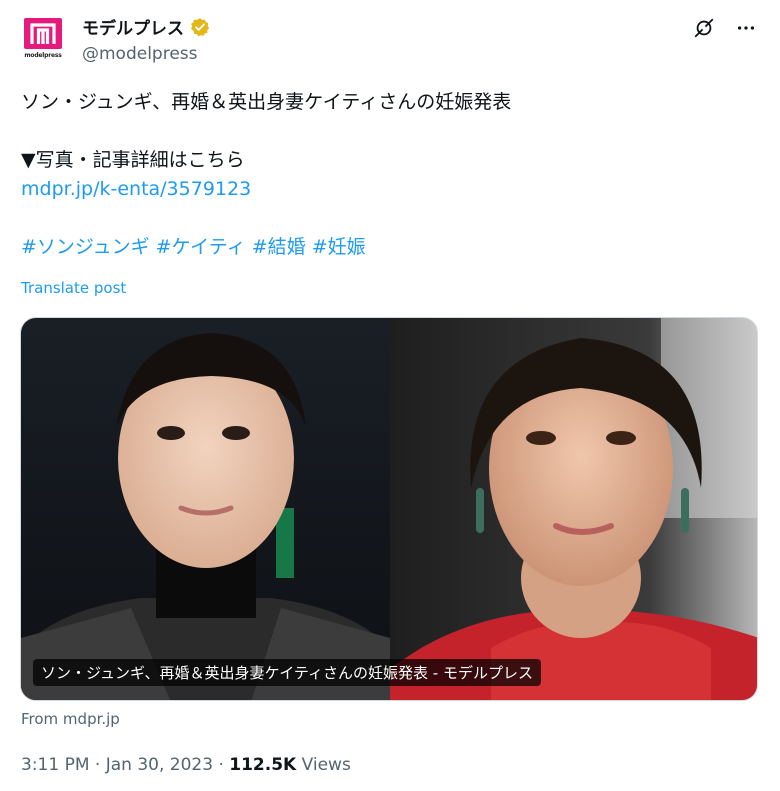 This screenshot has height=791, width=780. What do you see at coordinates (70, 719) in the screenshot?
I see `link-source: From mdpr.jp` at bounding box center [70, 719].